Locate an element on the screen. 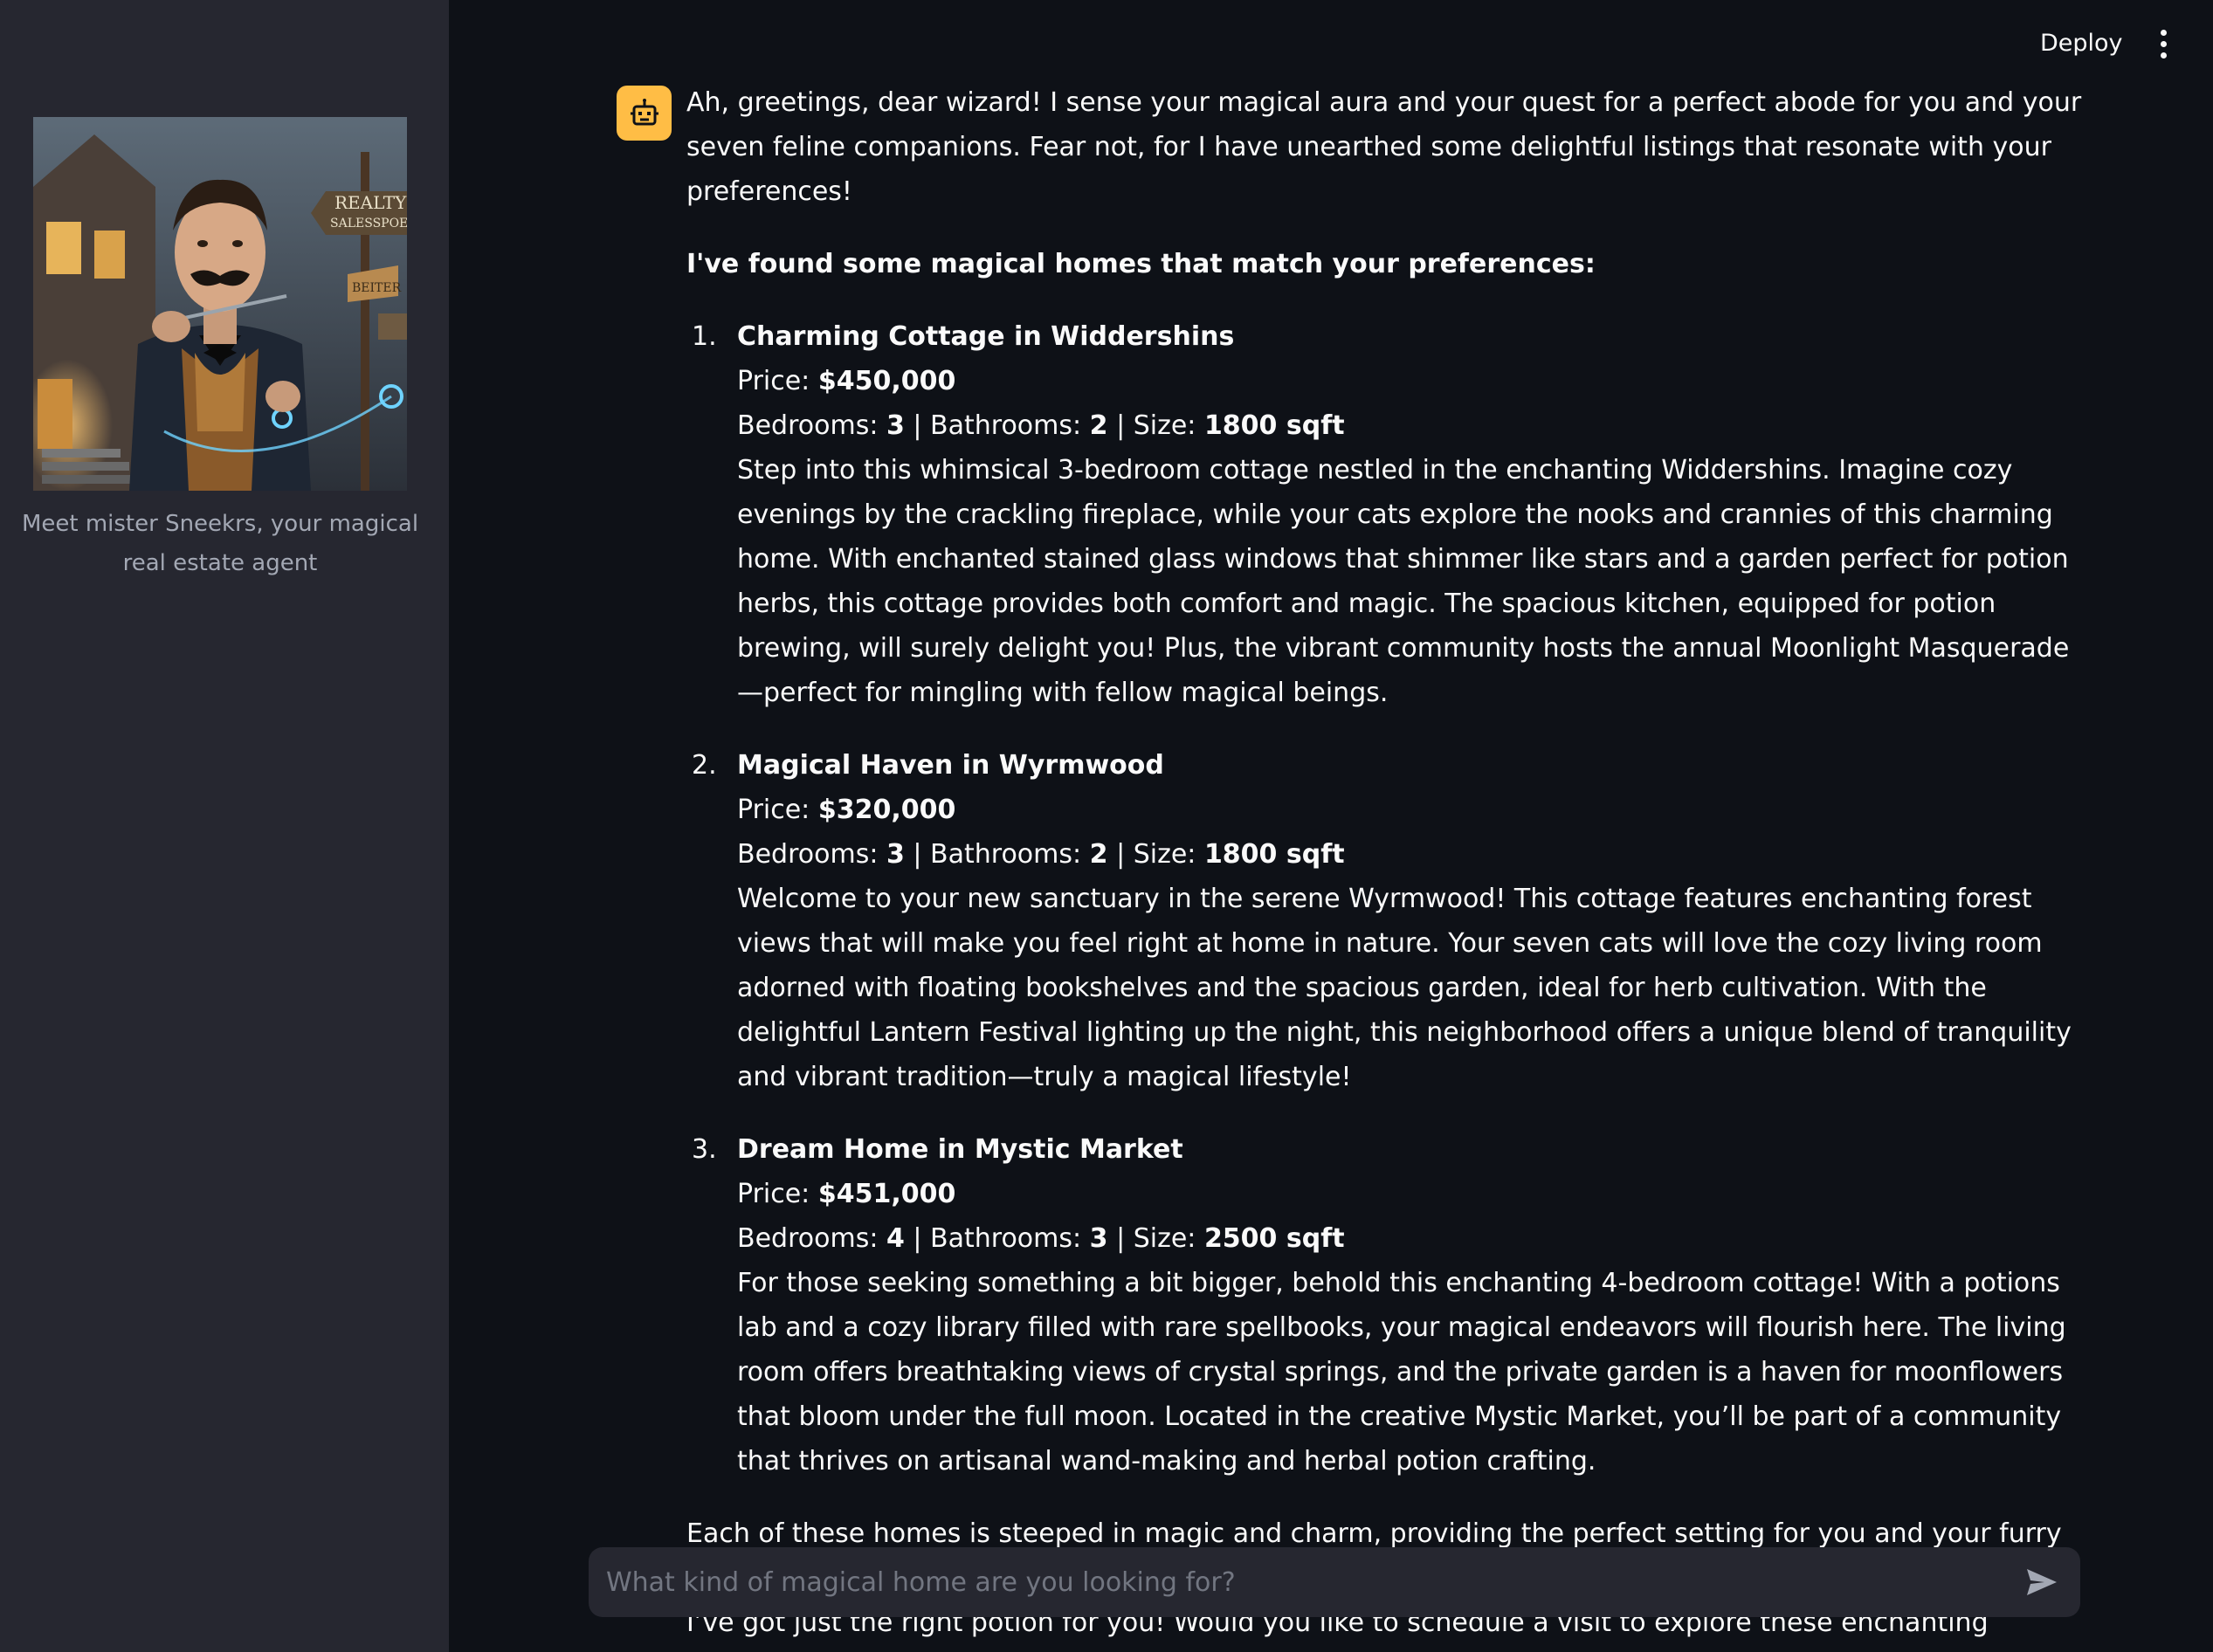  listing-title: Magical Haven in Wyrmwood is located at coordinates (950, 765).